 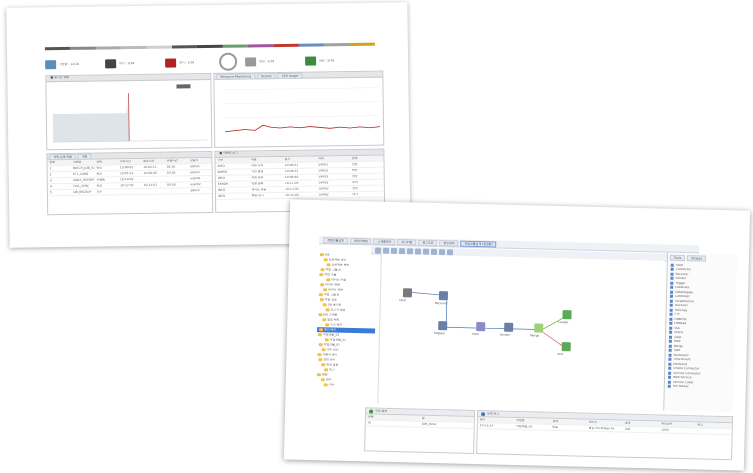 What do you see at coordinates (378, 250) in the screenshot?
I see `new-icon` at bounding box center [378, 250].